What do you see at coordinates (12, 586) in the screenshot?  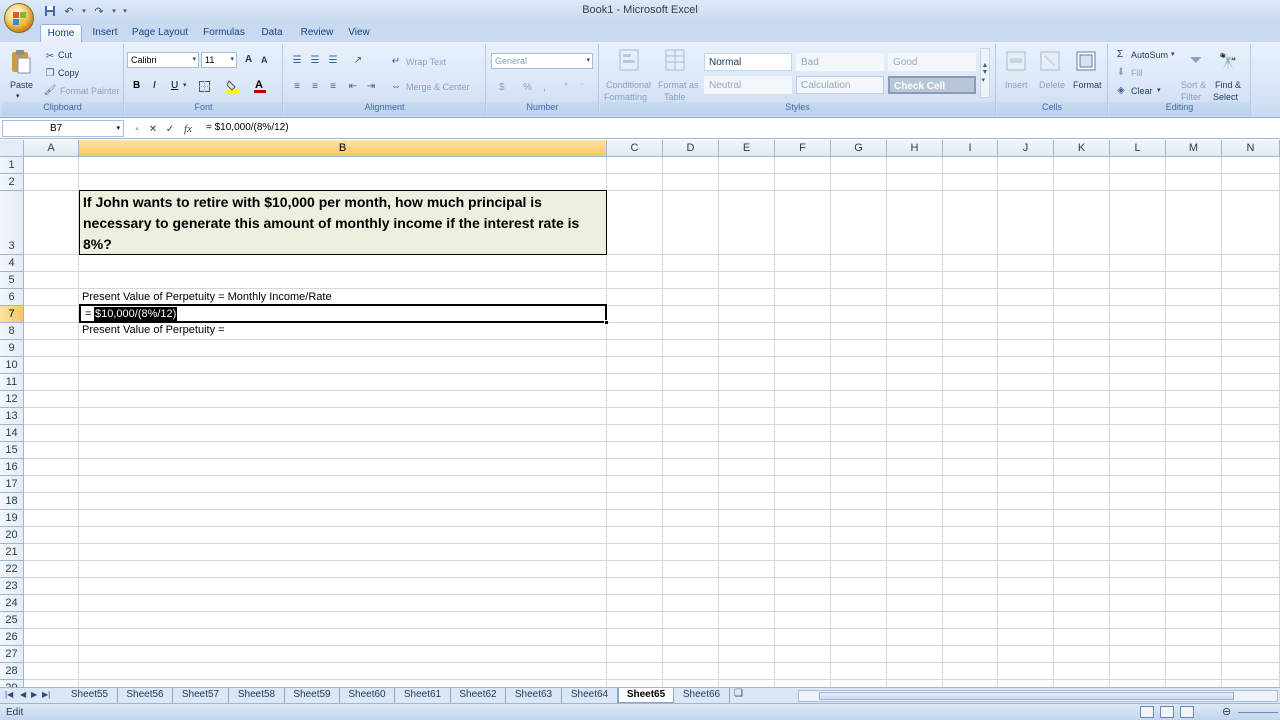 I see `row-header-23: 23` at bounding box center [12, 586].